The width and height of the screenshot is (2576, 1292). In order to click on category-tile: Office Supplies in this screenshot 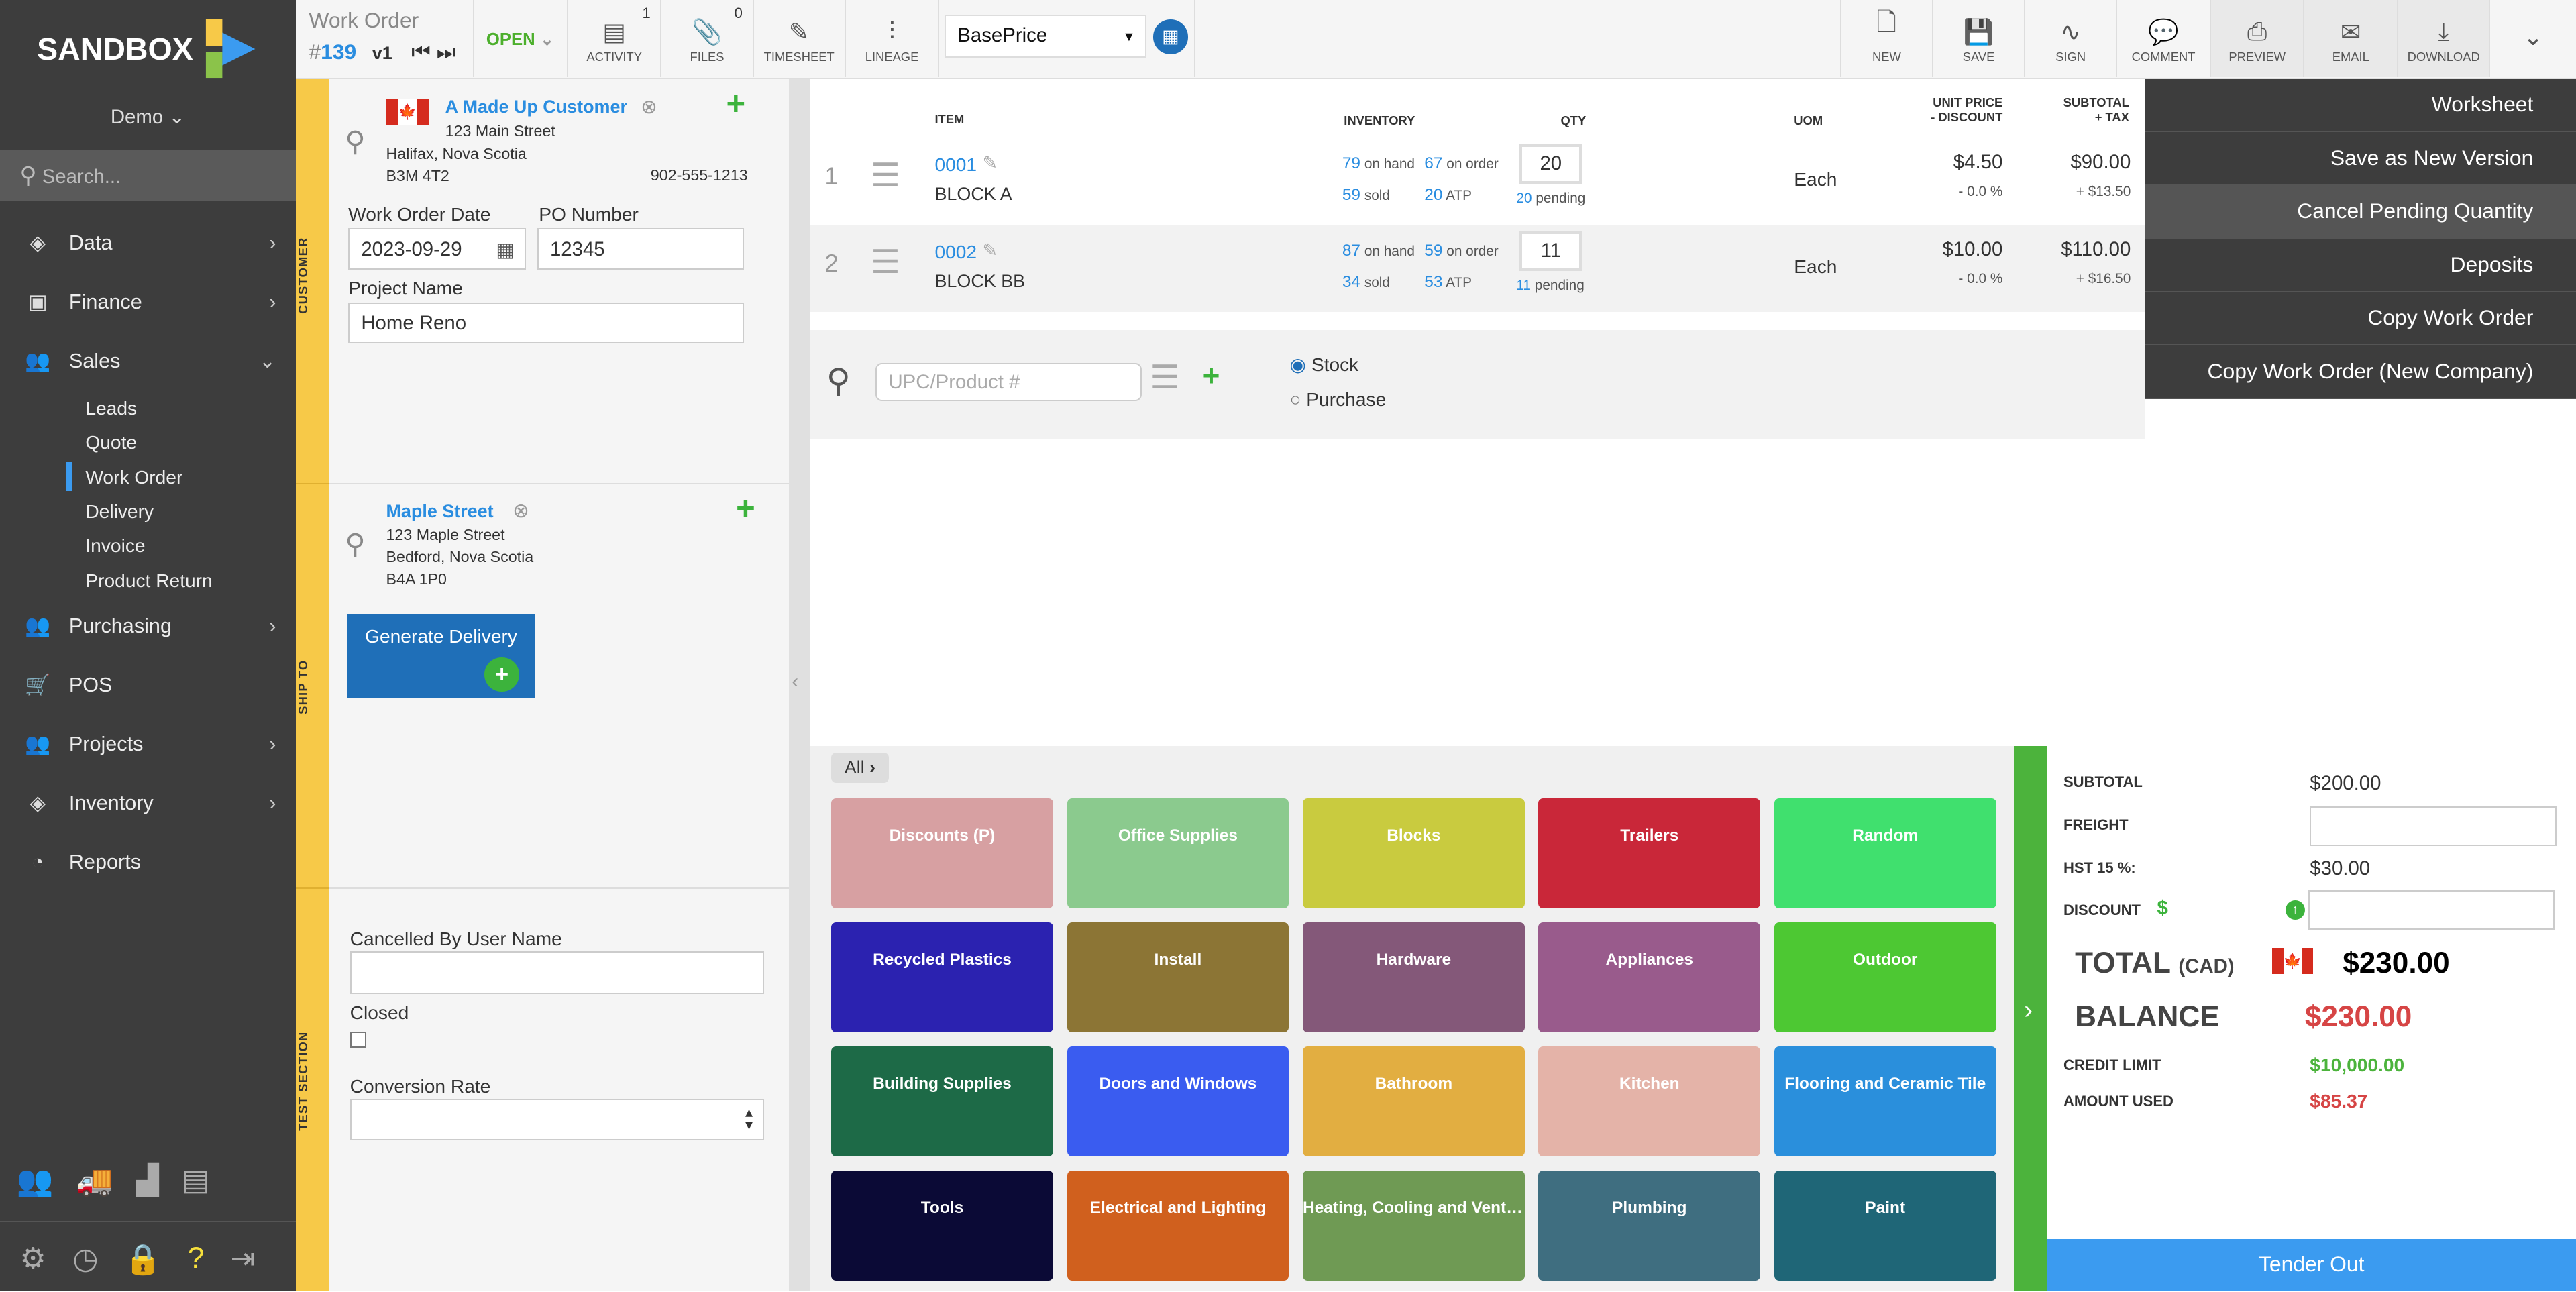, I will do `click(1178, 853)`.